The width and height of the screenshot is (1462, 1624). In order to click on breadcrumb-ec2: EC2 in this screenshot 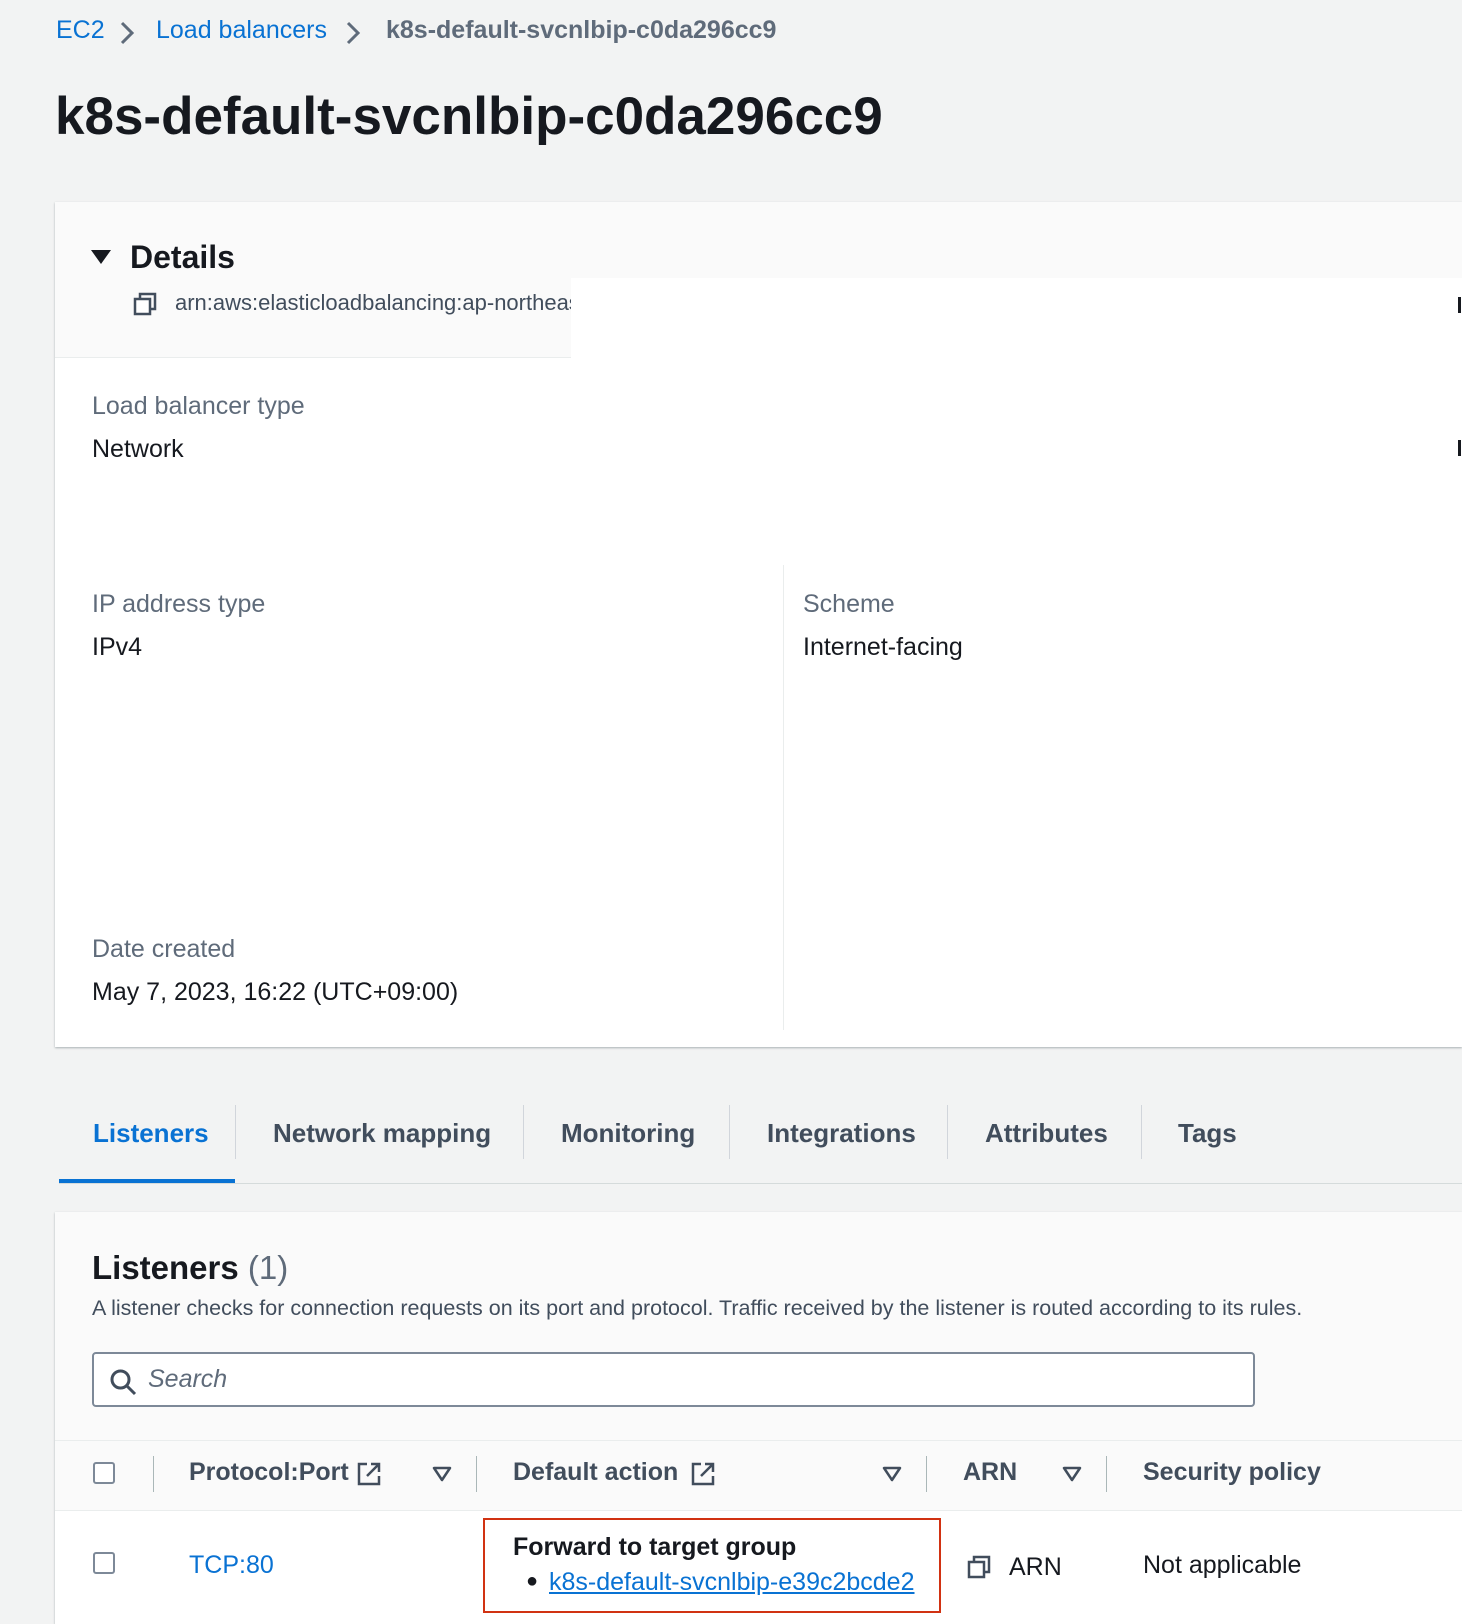, I will do `click(80, 30)`.